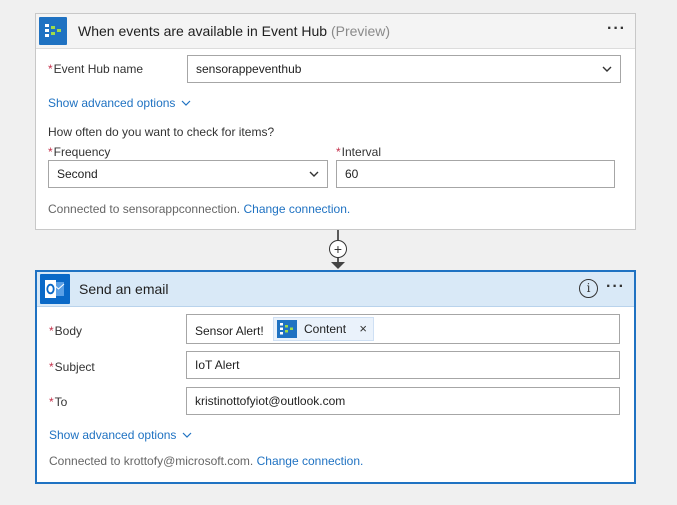 The height and width of the screenshot is (505, 677). What do you see at coordinates (217, 365) in the screenshot?
I see `subject-value: IoT Alert` at bounding box center [217, 365].